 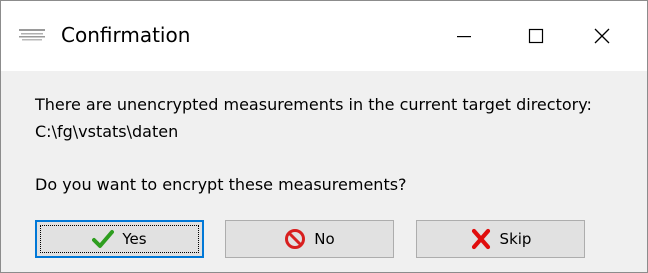 What do you see at coordinates (536, 36) in the screenshot?
I see `maximize-icon` at bounding box center [536, 36].